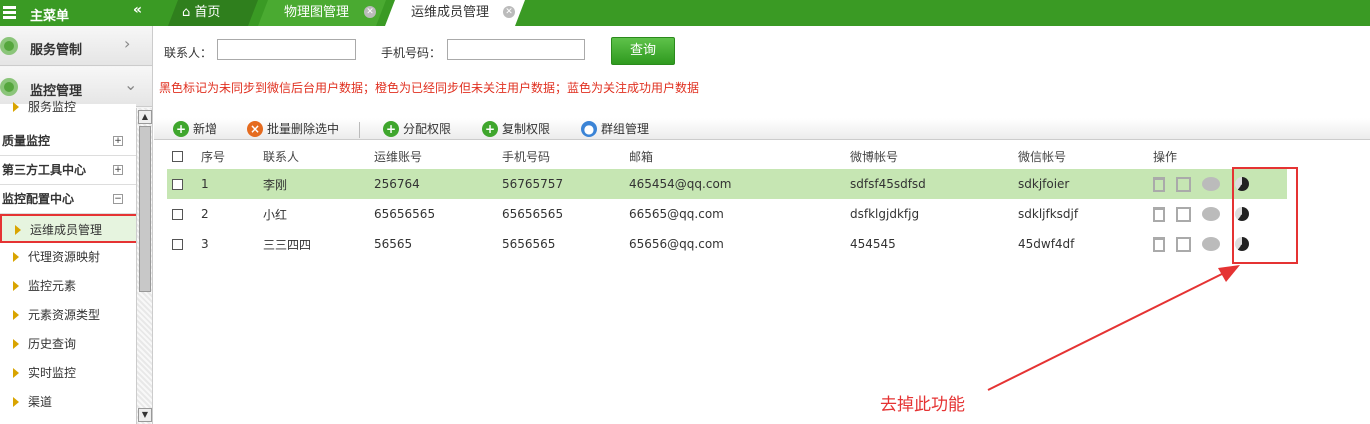 The image size is (1370, 424). Describe the element at coordinates (68, 141) in the screenshot. I see `sidebar-group-quality: 质量监控 +` at that location.